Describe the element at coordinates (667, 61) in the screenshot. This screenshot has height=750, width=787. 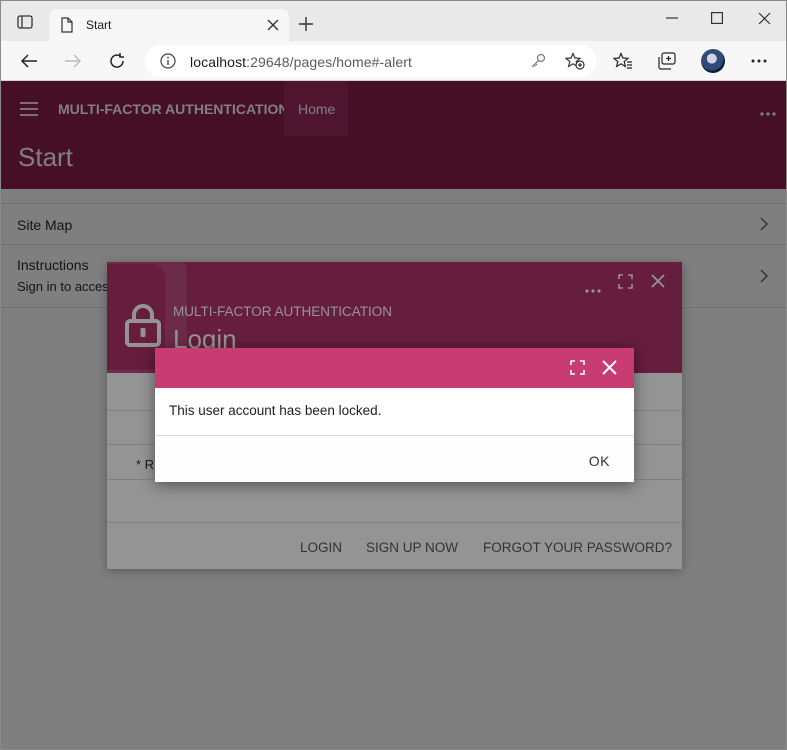
I see `collections-icon` at that location.